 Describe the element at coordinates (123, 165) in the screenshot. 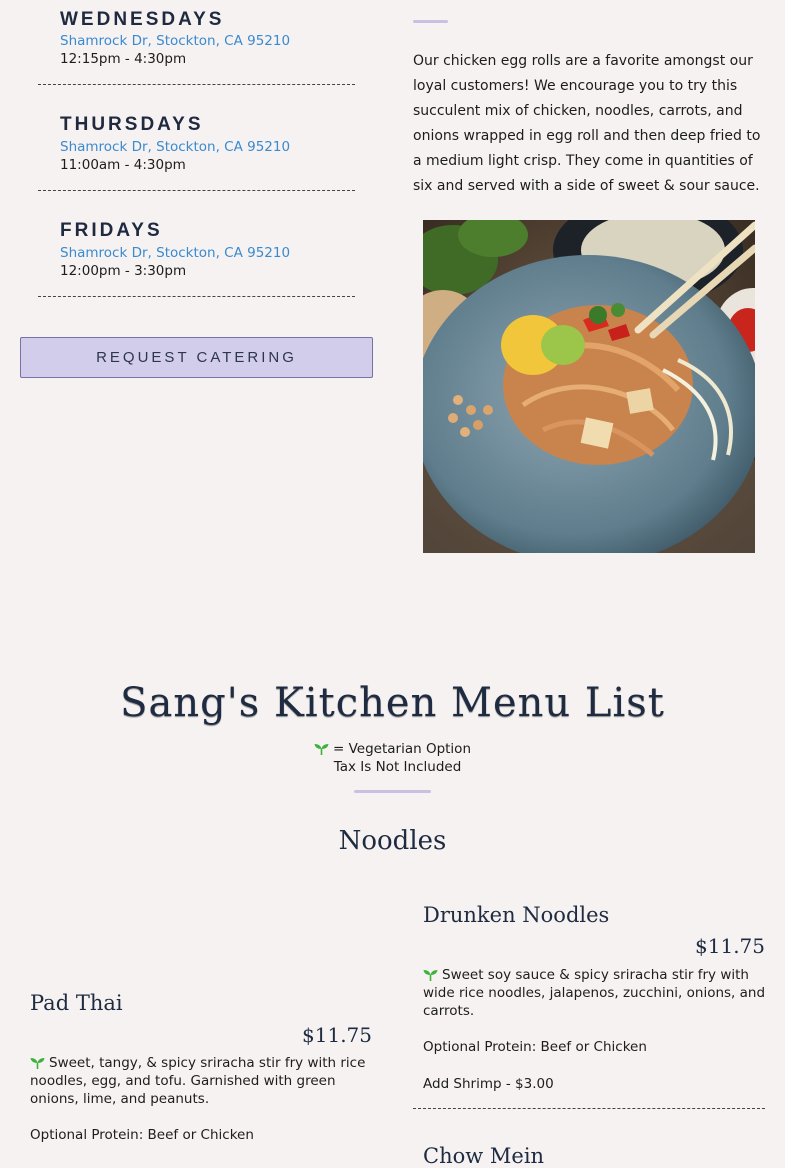

I see `schedule-hours: 11:00am - 4:30pm` at that location.